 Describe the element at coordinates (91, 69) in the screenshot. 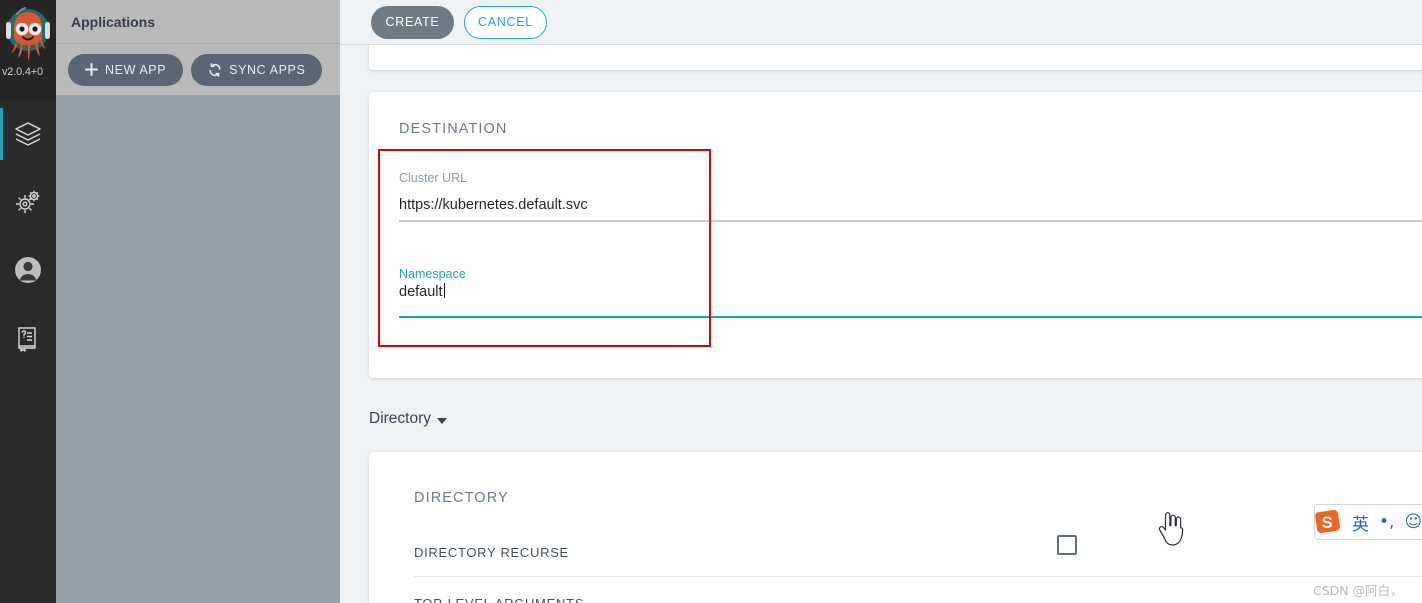

I see `plus-icon` at that location.